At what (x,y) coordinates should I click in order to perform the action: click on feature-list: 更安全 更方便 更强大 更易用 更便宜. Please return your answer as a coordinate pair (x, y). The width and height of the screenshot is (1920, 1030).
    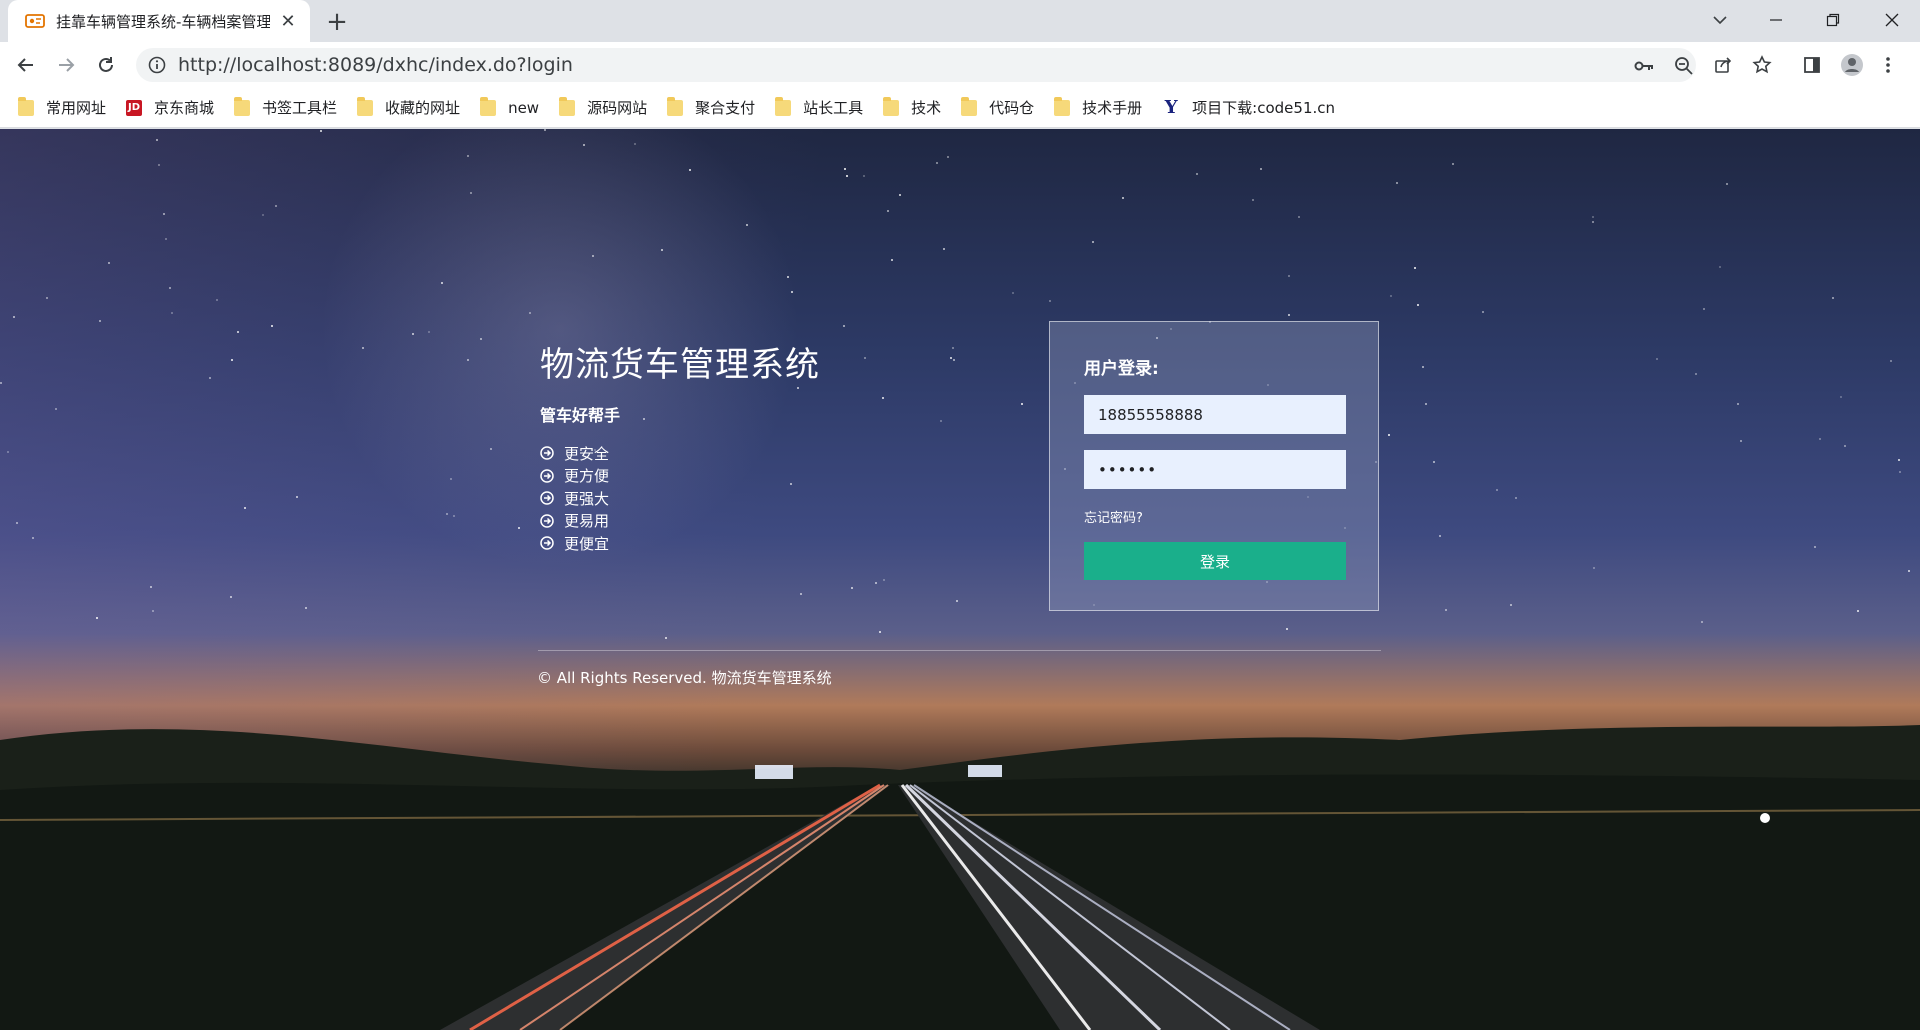
    Looking at the image, I should click on (680, 498).